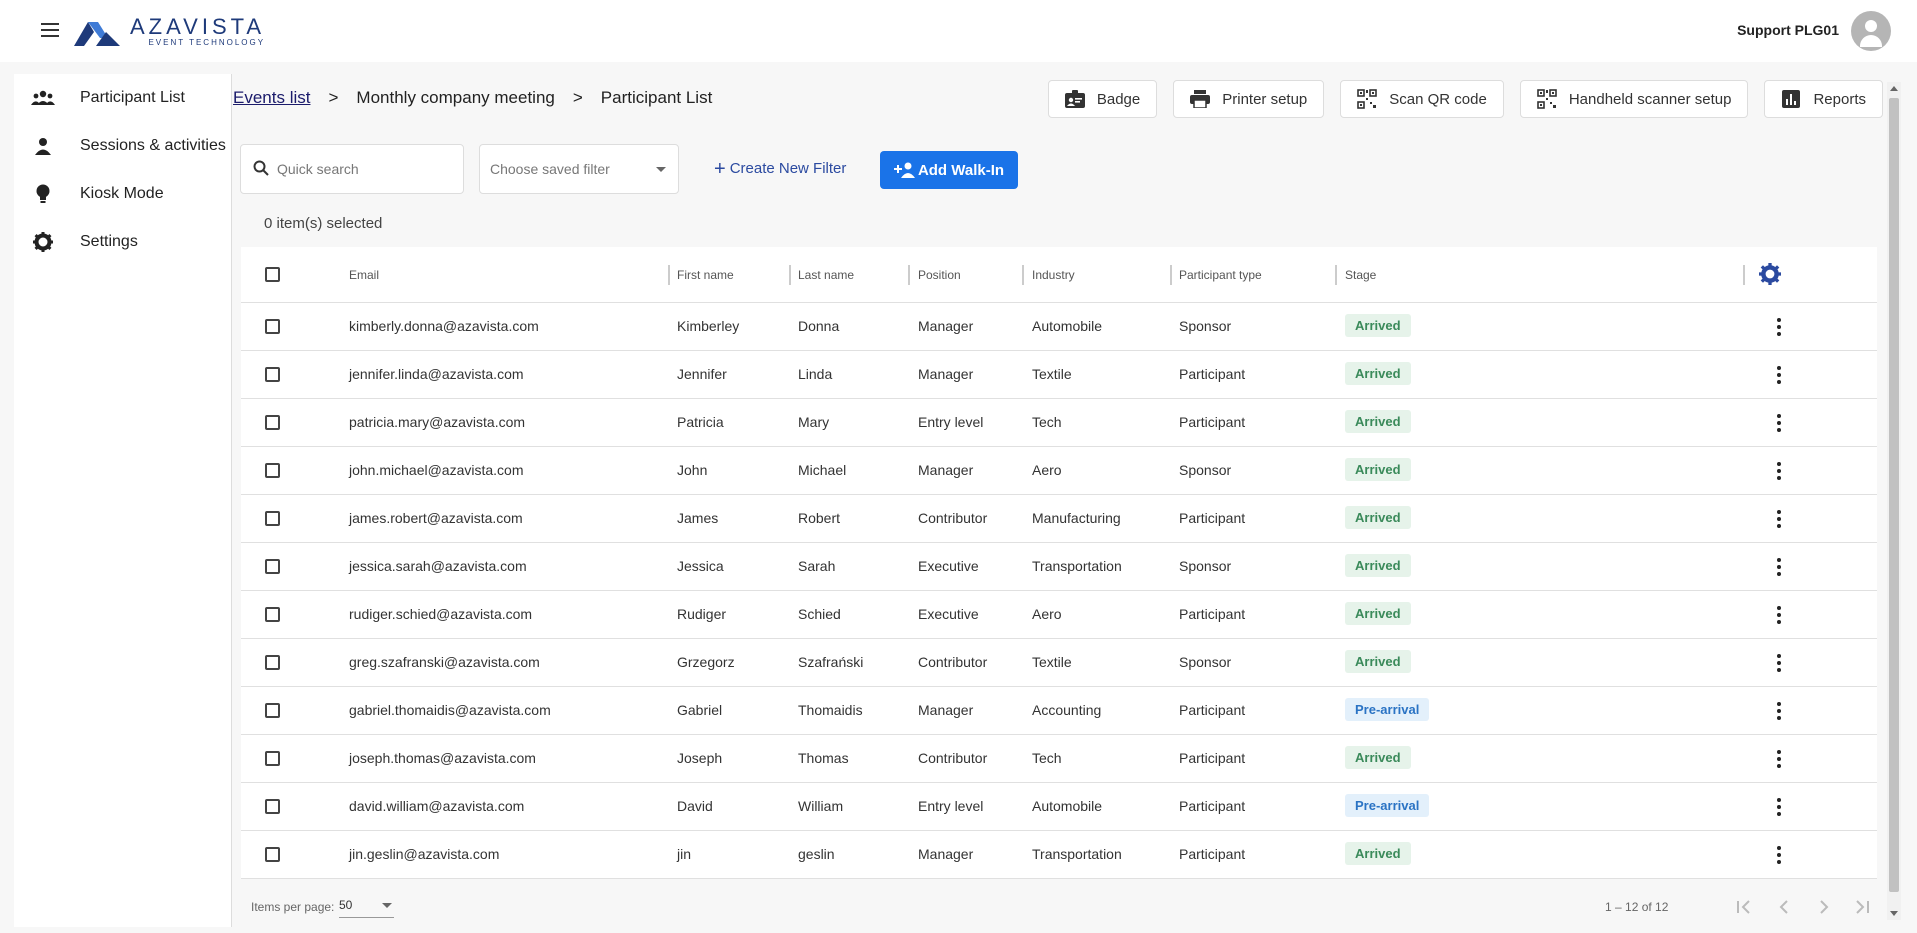  Describe the element at coordinates (50, 31) in the screenshot. I see `menu-icon` at that location.